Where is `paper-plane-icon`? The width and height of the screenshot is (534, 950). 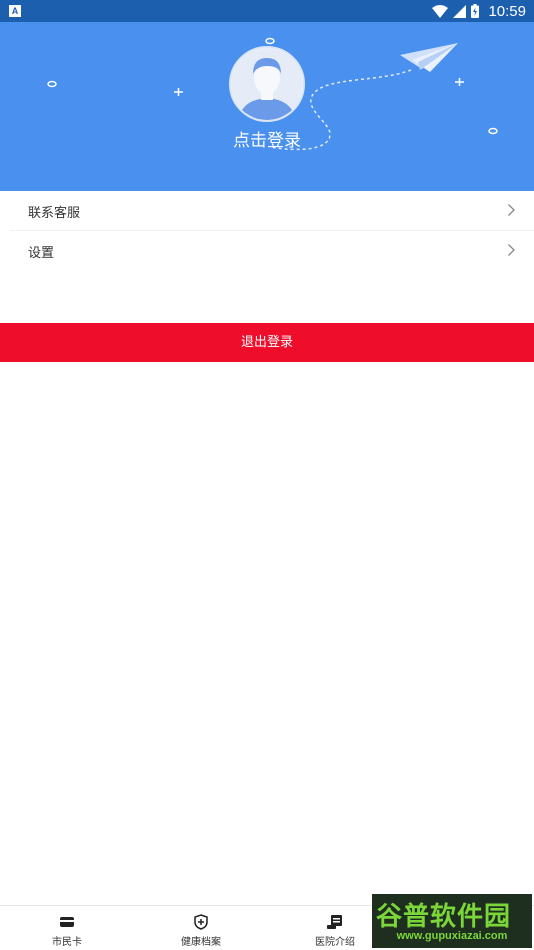
paper-plane-icon is located at coordinates (429, 57).